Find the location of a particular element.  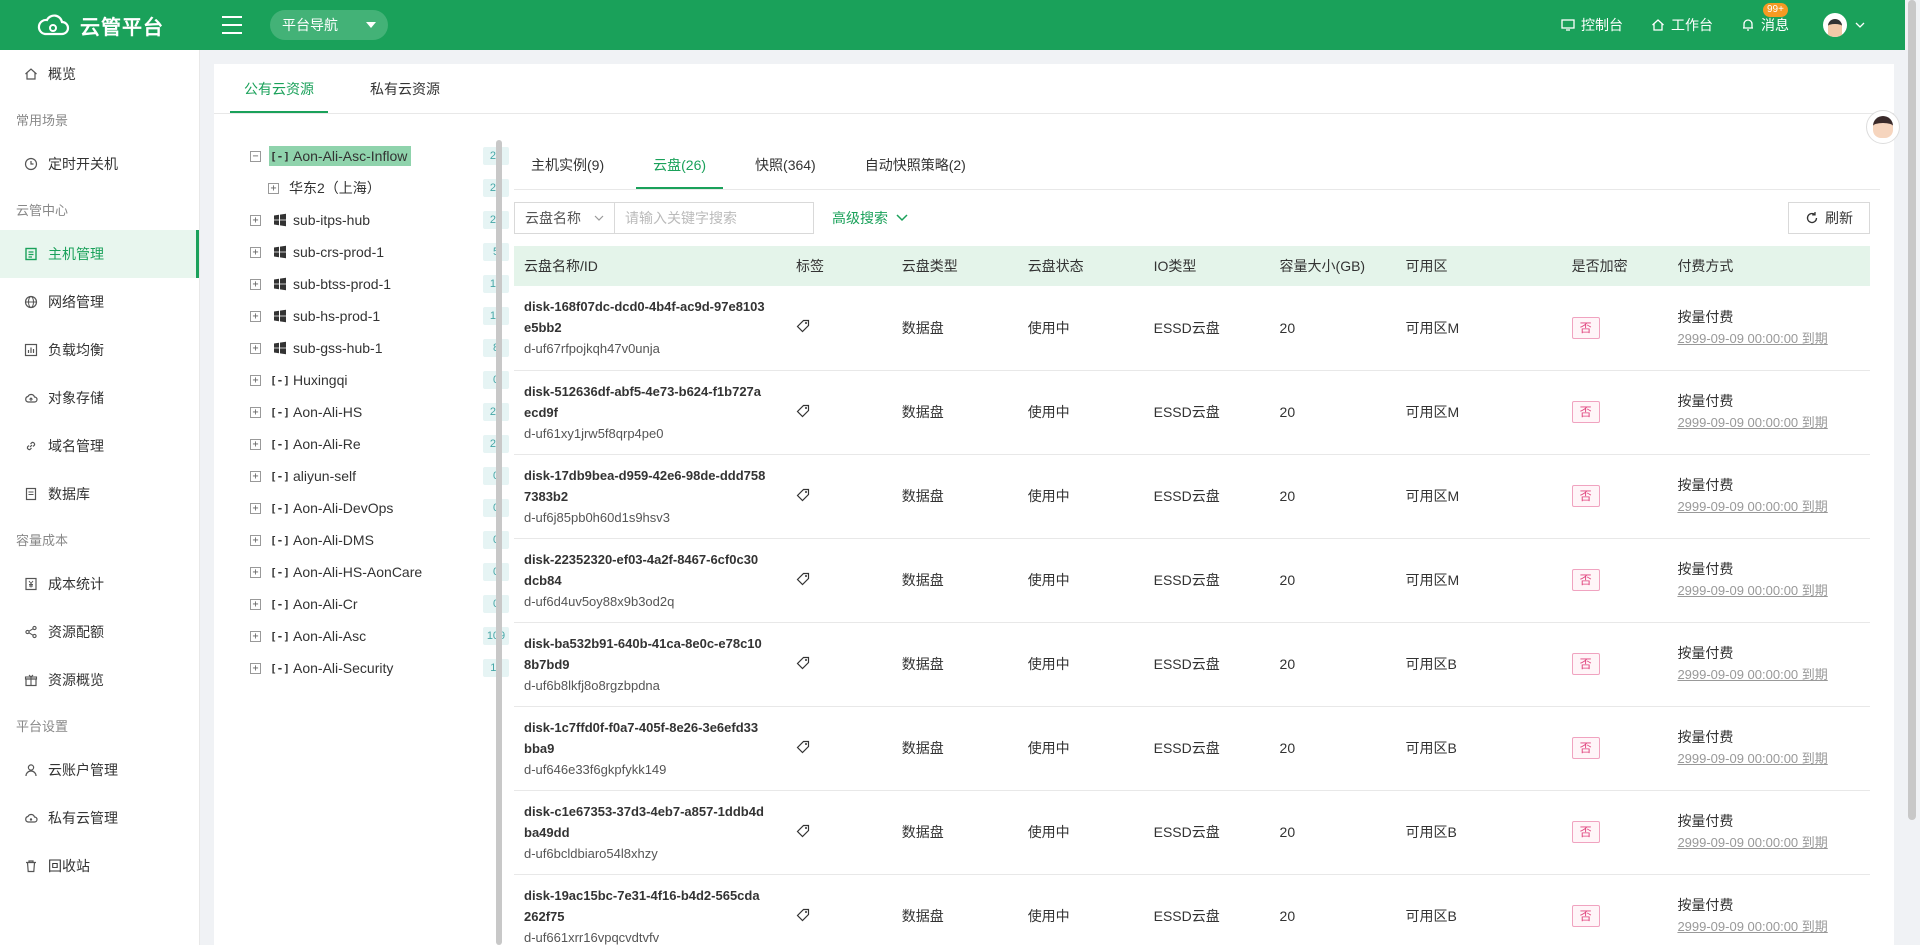

sidebar-item-db: 数据库 is located at coordinates (99, 494).